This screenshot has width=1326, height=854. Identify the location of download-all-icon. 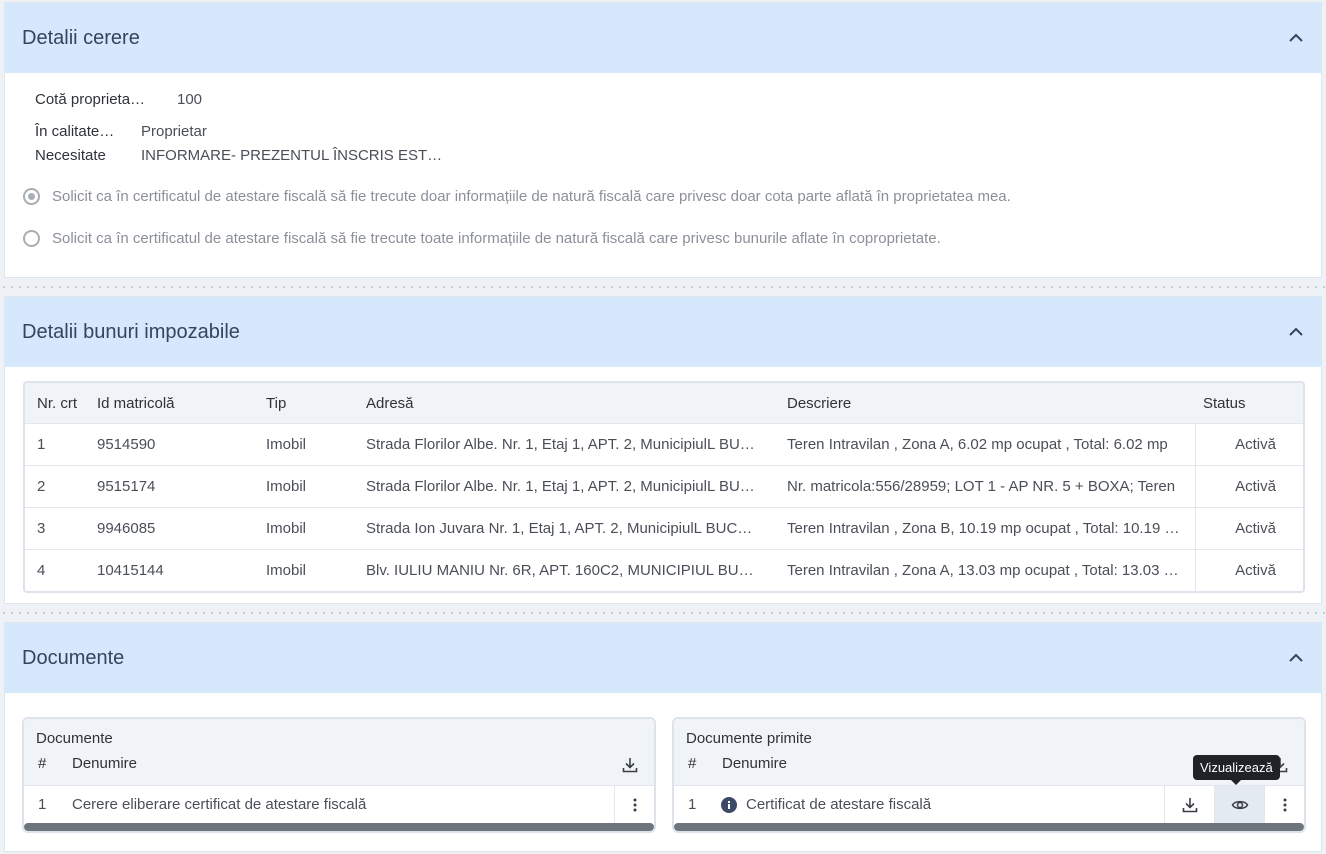
(630, 765).